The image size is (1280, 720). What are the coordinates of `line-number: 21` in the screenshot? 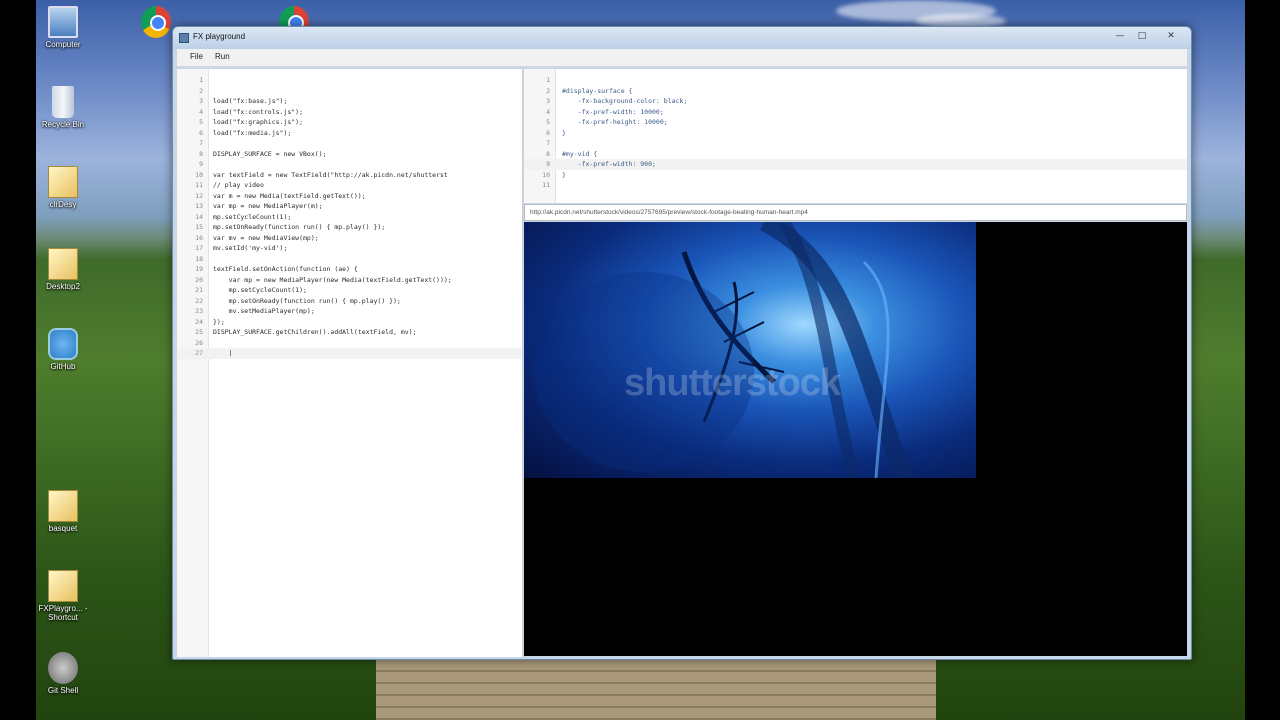 It's located at (199, 290).